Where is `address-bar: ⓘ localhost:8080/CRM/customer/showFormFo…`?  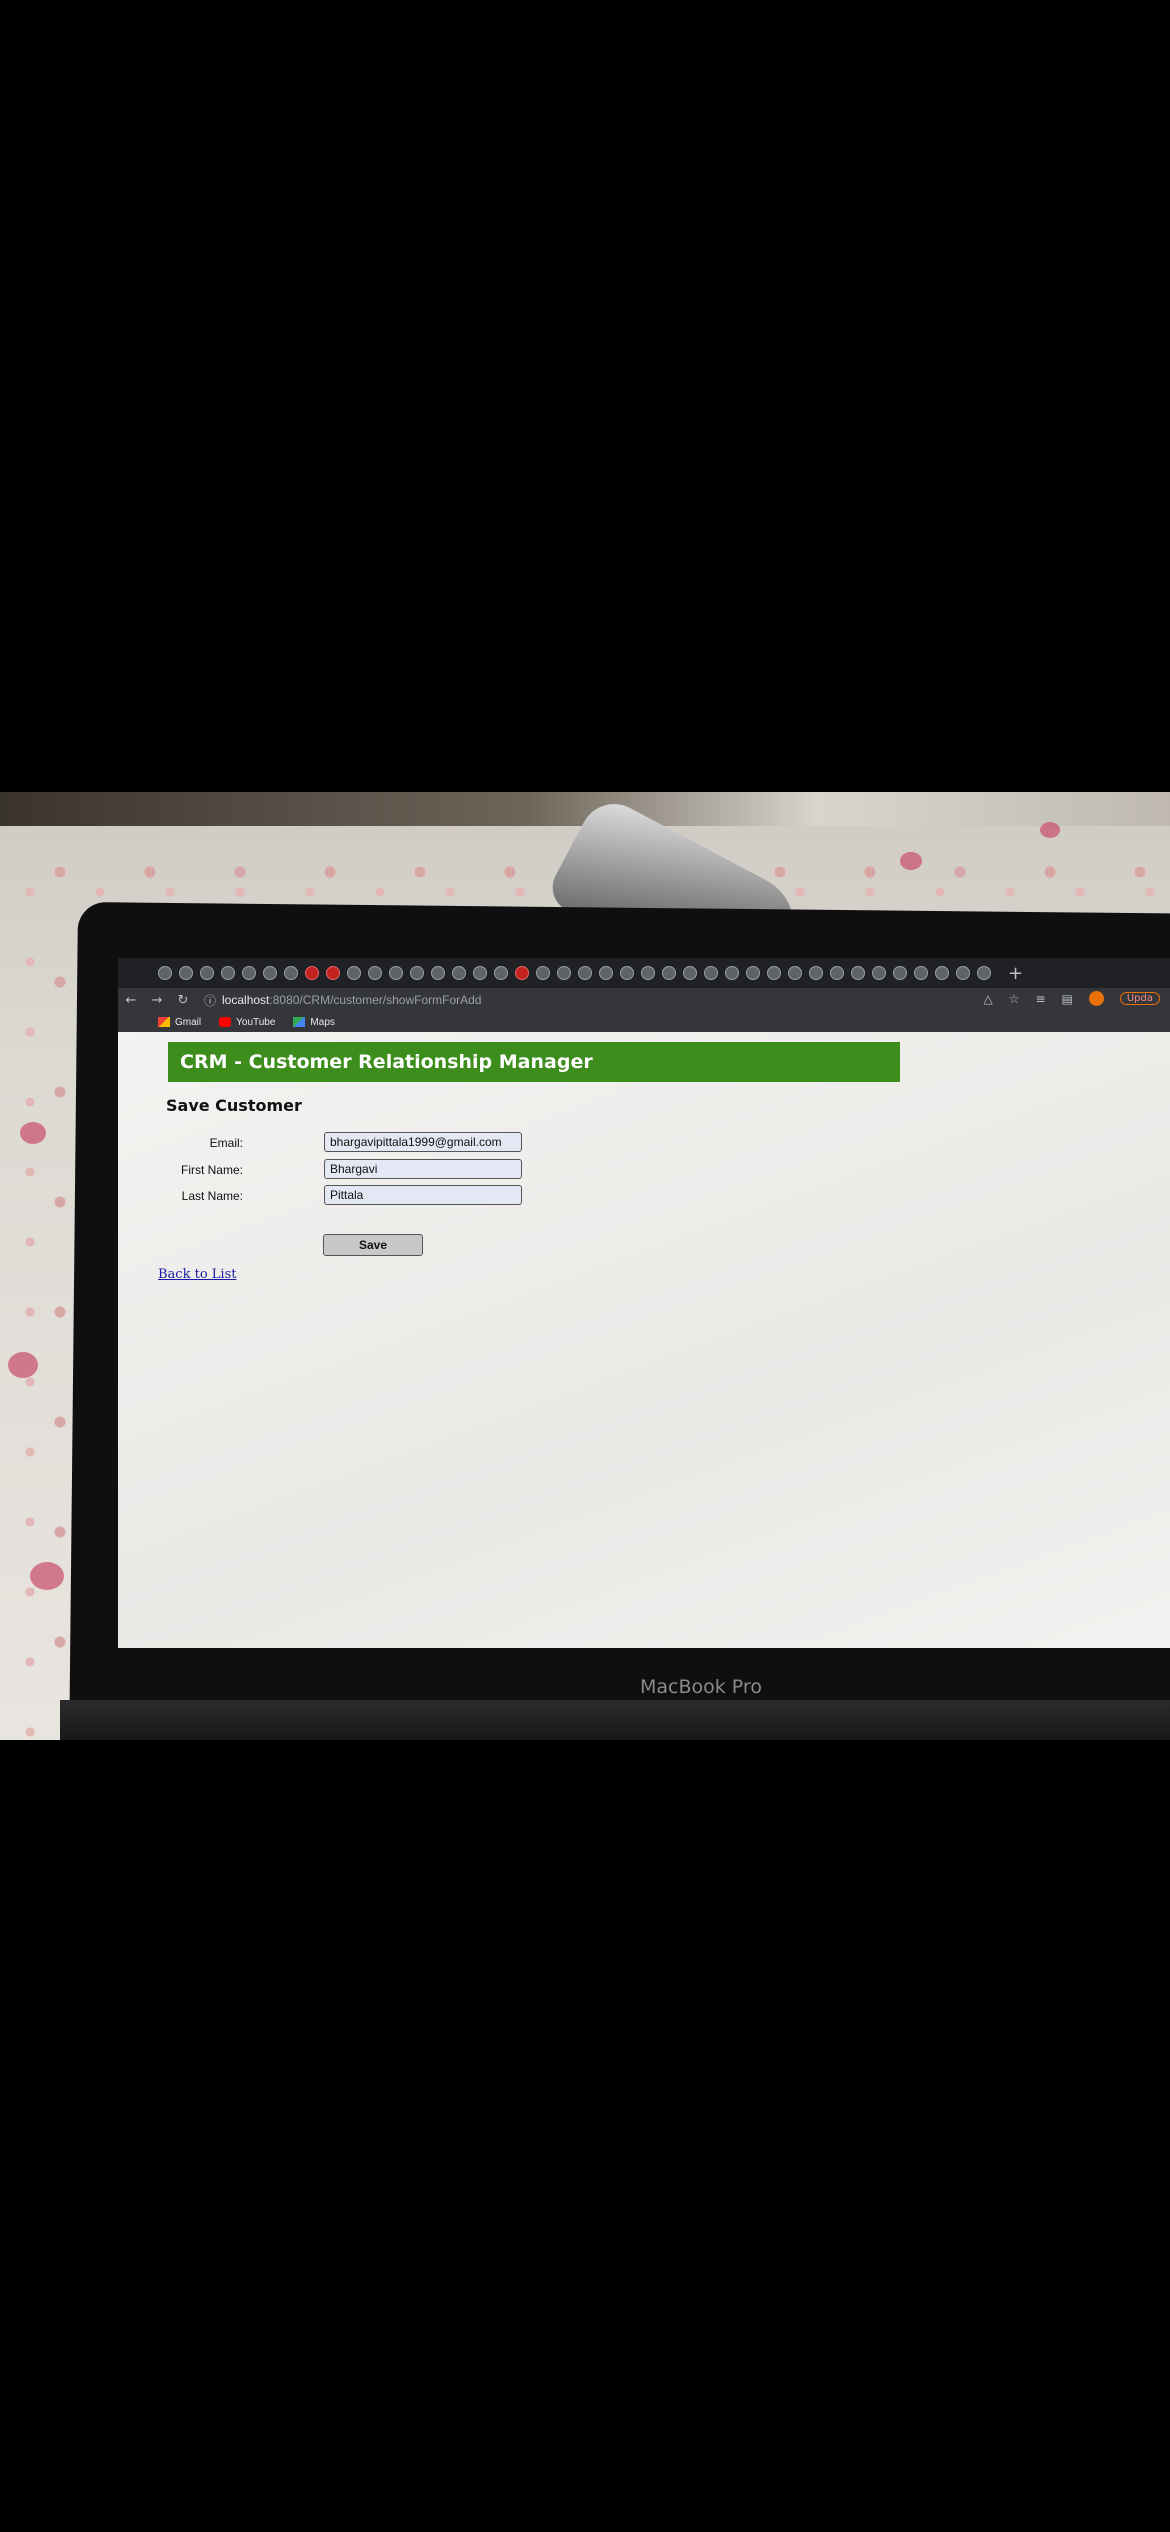
address-bar: ⓘ localhost:8080/CRM/customer/showFormFo… is located at coordinates (342, 1000).